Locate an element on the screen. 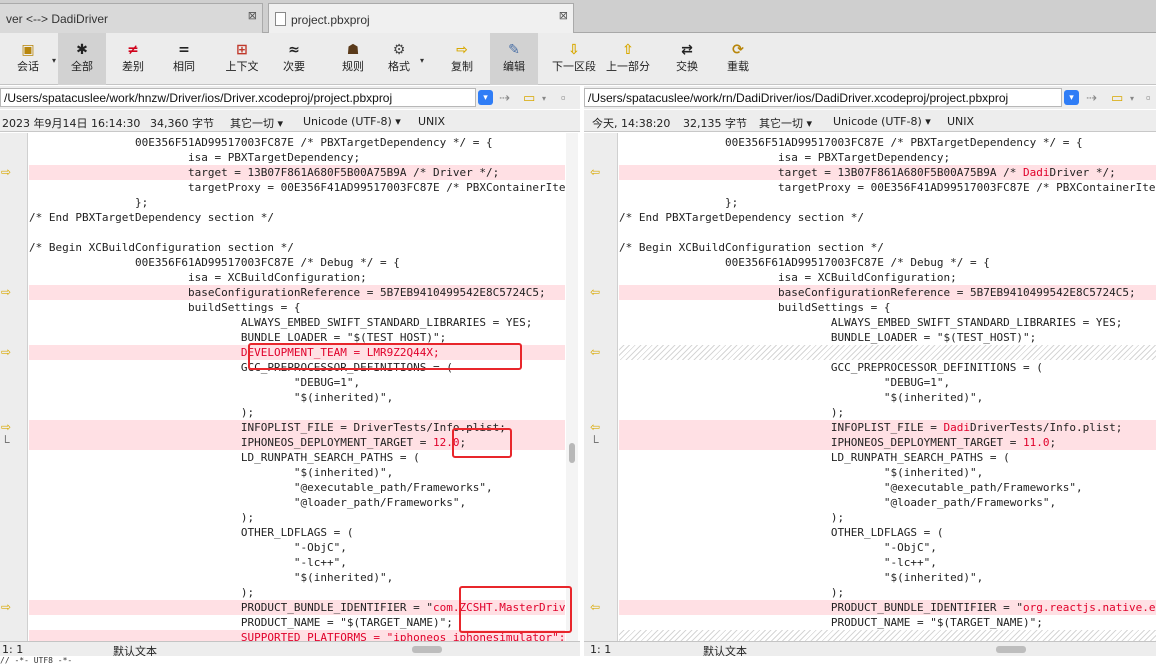 The image size is (1156, 665). code-line: "DEBUG=1", is located at coordinates (297, 382).